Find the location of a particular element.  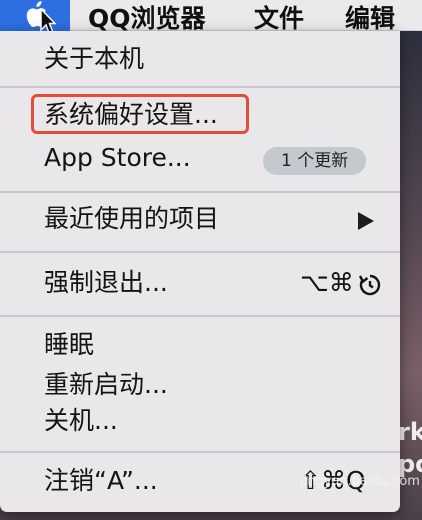

app-store-update-badge: 1 个更新 is located at coordinates (315, 161).